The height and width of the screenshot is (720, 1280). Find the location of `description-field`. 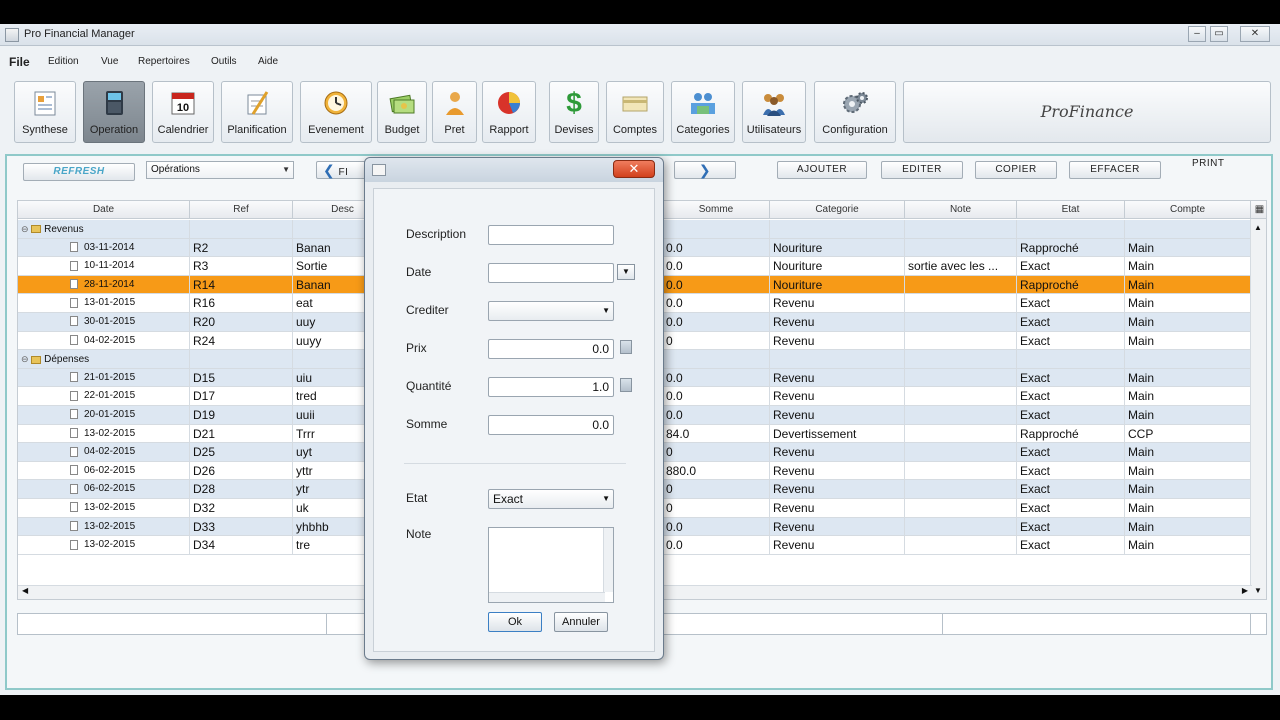

description-field is located at coordinates (551, 235).